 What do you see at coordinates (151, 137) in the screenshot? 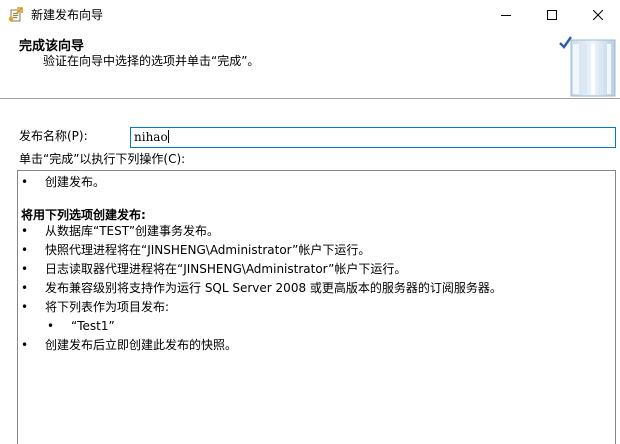
I see `publication-name-value: nihao` at bounding box center [151, 137].